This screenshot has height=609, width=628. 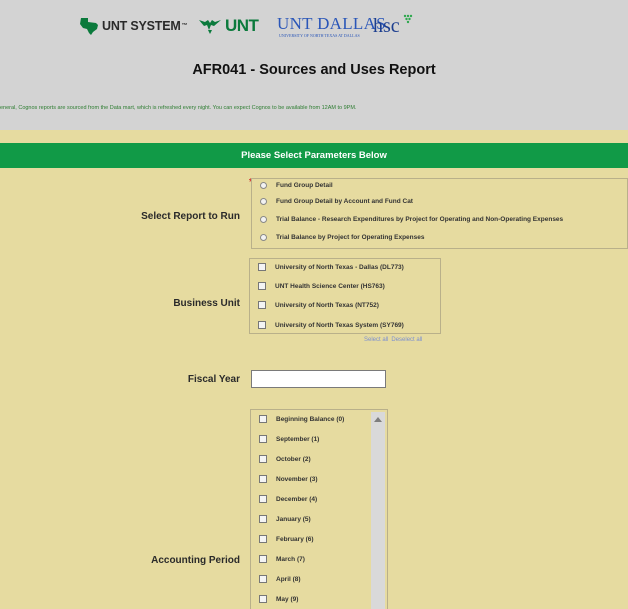 What do you see at coordinates (293, 519) in the screenshot?
I see `accounting-period-option-label: January (5)` at bounding box center [293, 519].